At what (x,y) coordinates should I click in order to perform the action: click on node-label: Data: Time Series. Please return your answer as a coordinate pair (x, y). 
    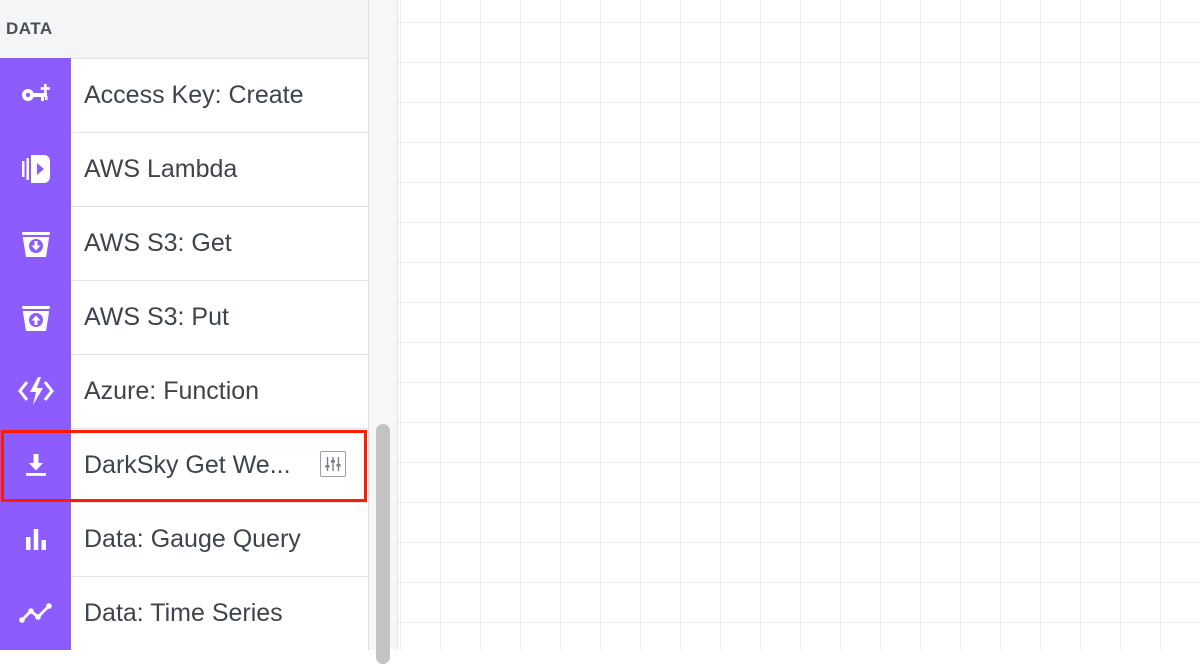
    Looking at the image, I should click on (183, 613).